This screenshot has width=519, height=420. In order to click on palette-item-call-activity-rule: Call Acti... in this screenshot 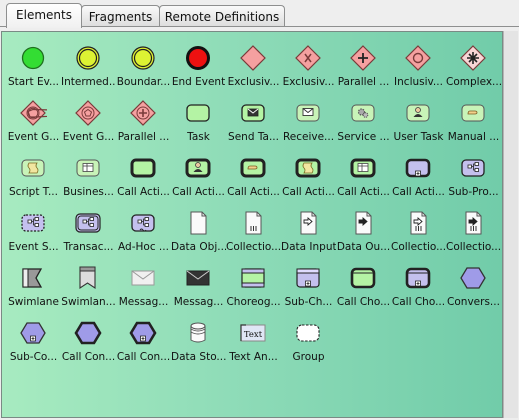, I will do `click(363, 181)`.